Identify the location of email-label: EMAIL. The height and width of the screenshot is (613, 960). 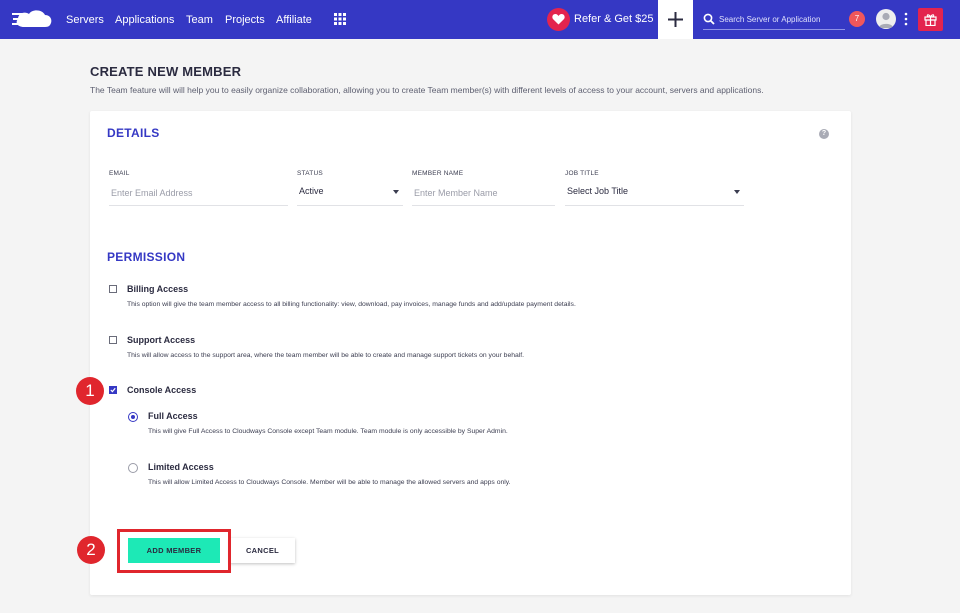
(119, 173).